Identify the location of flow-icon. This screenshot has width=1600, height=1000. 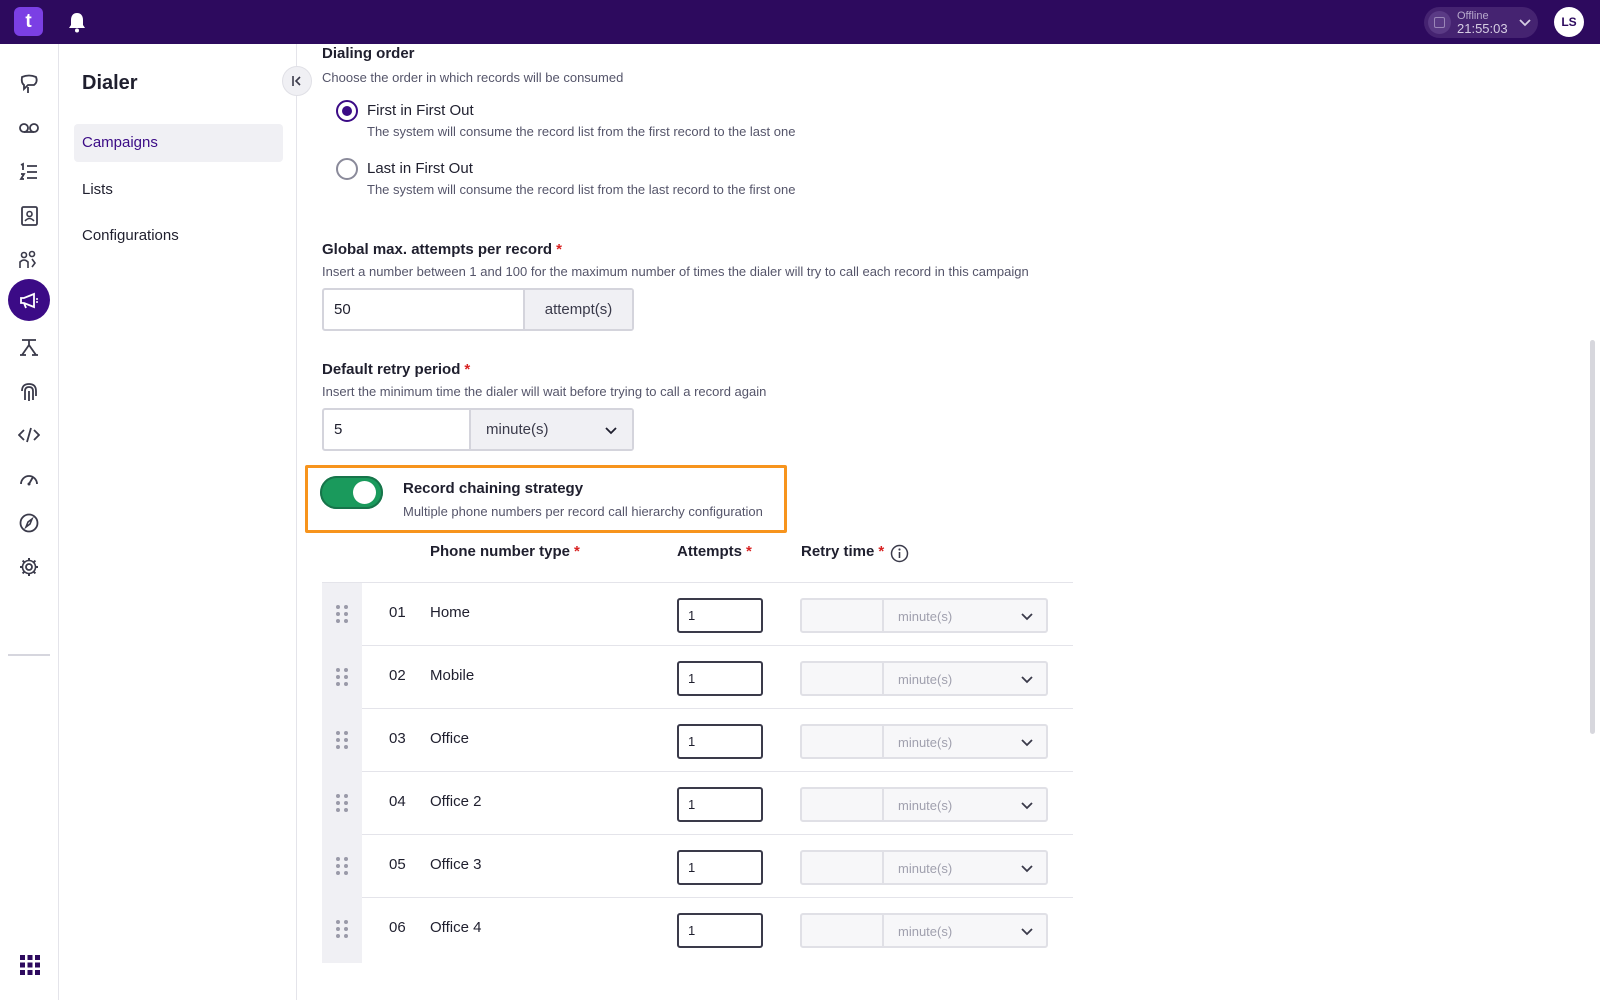
(29, 348).